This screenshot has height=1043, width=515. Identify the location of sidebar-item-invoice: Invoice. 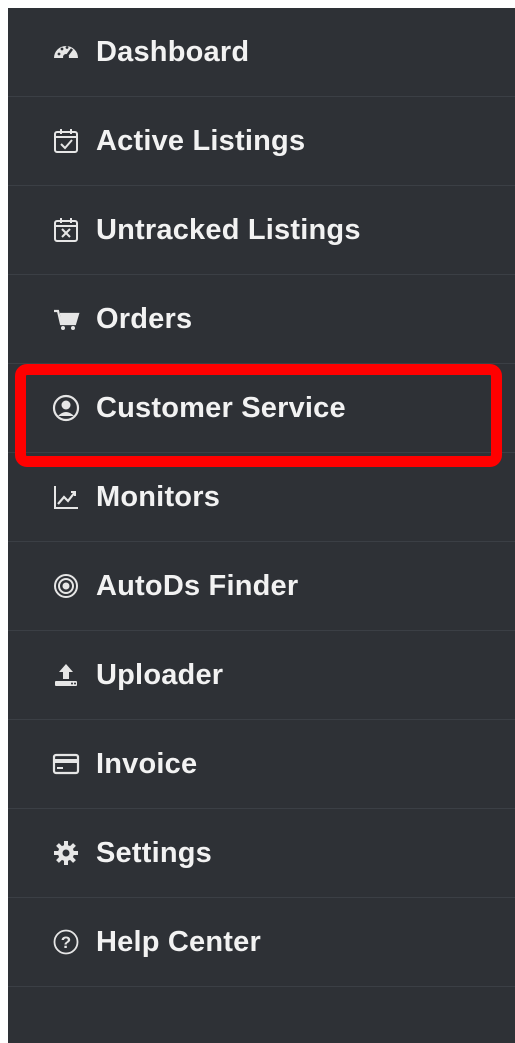
(261, 764).